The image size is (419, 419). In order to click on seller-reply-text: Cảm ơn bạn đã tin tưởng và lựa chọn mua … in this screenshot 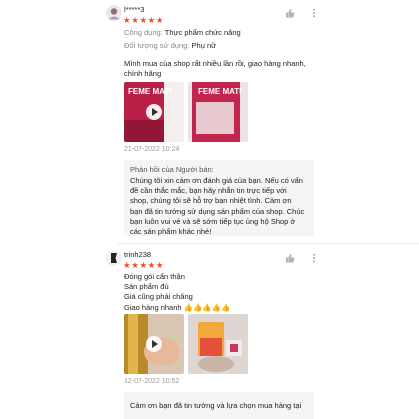, I will do `click(216, 405)`.